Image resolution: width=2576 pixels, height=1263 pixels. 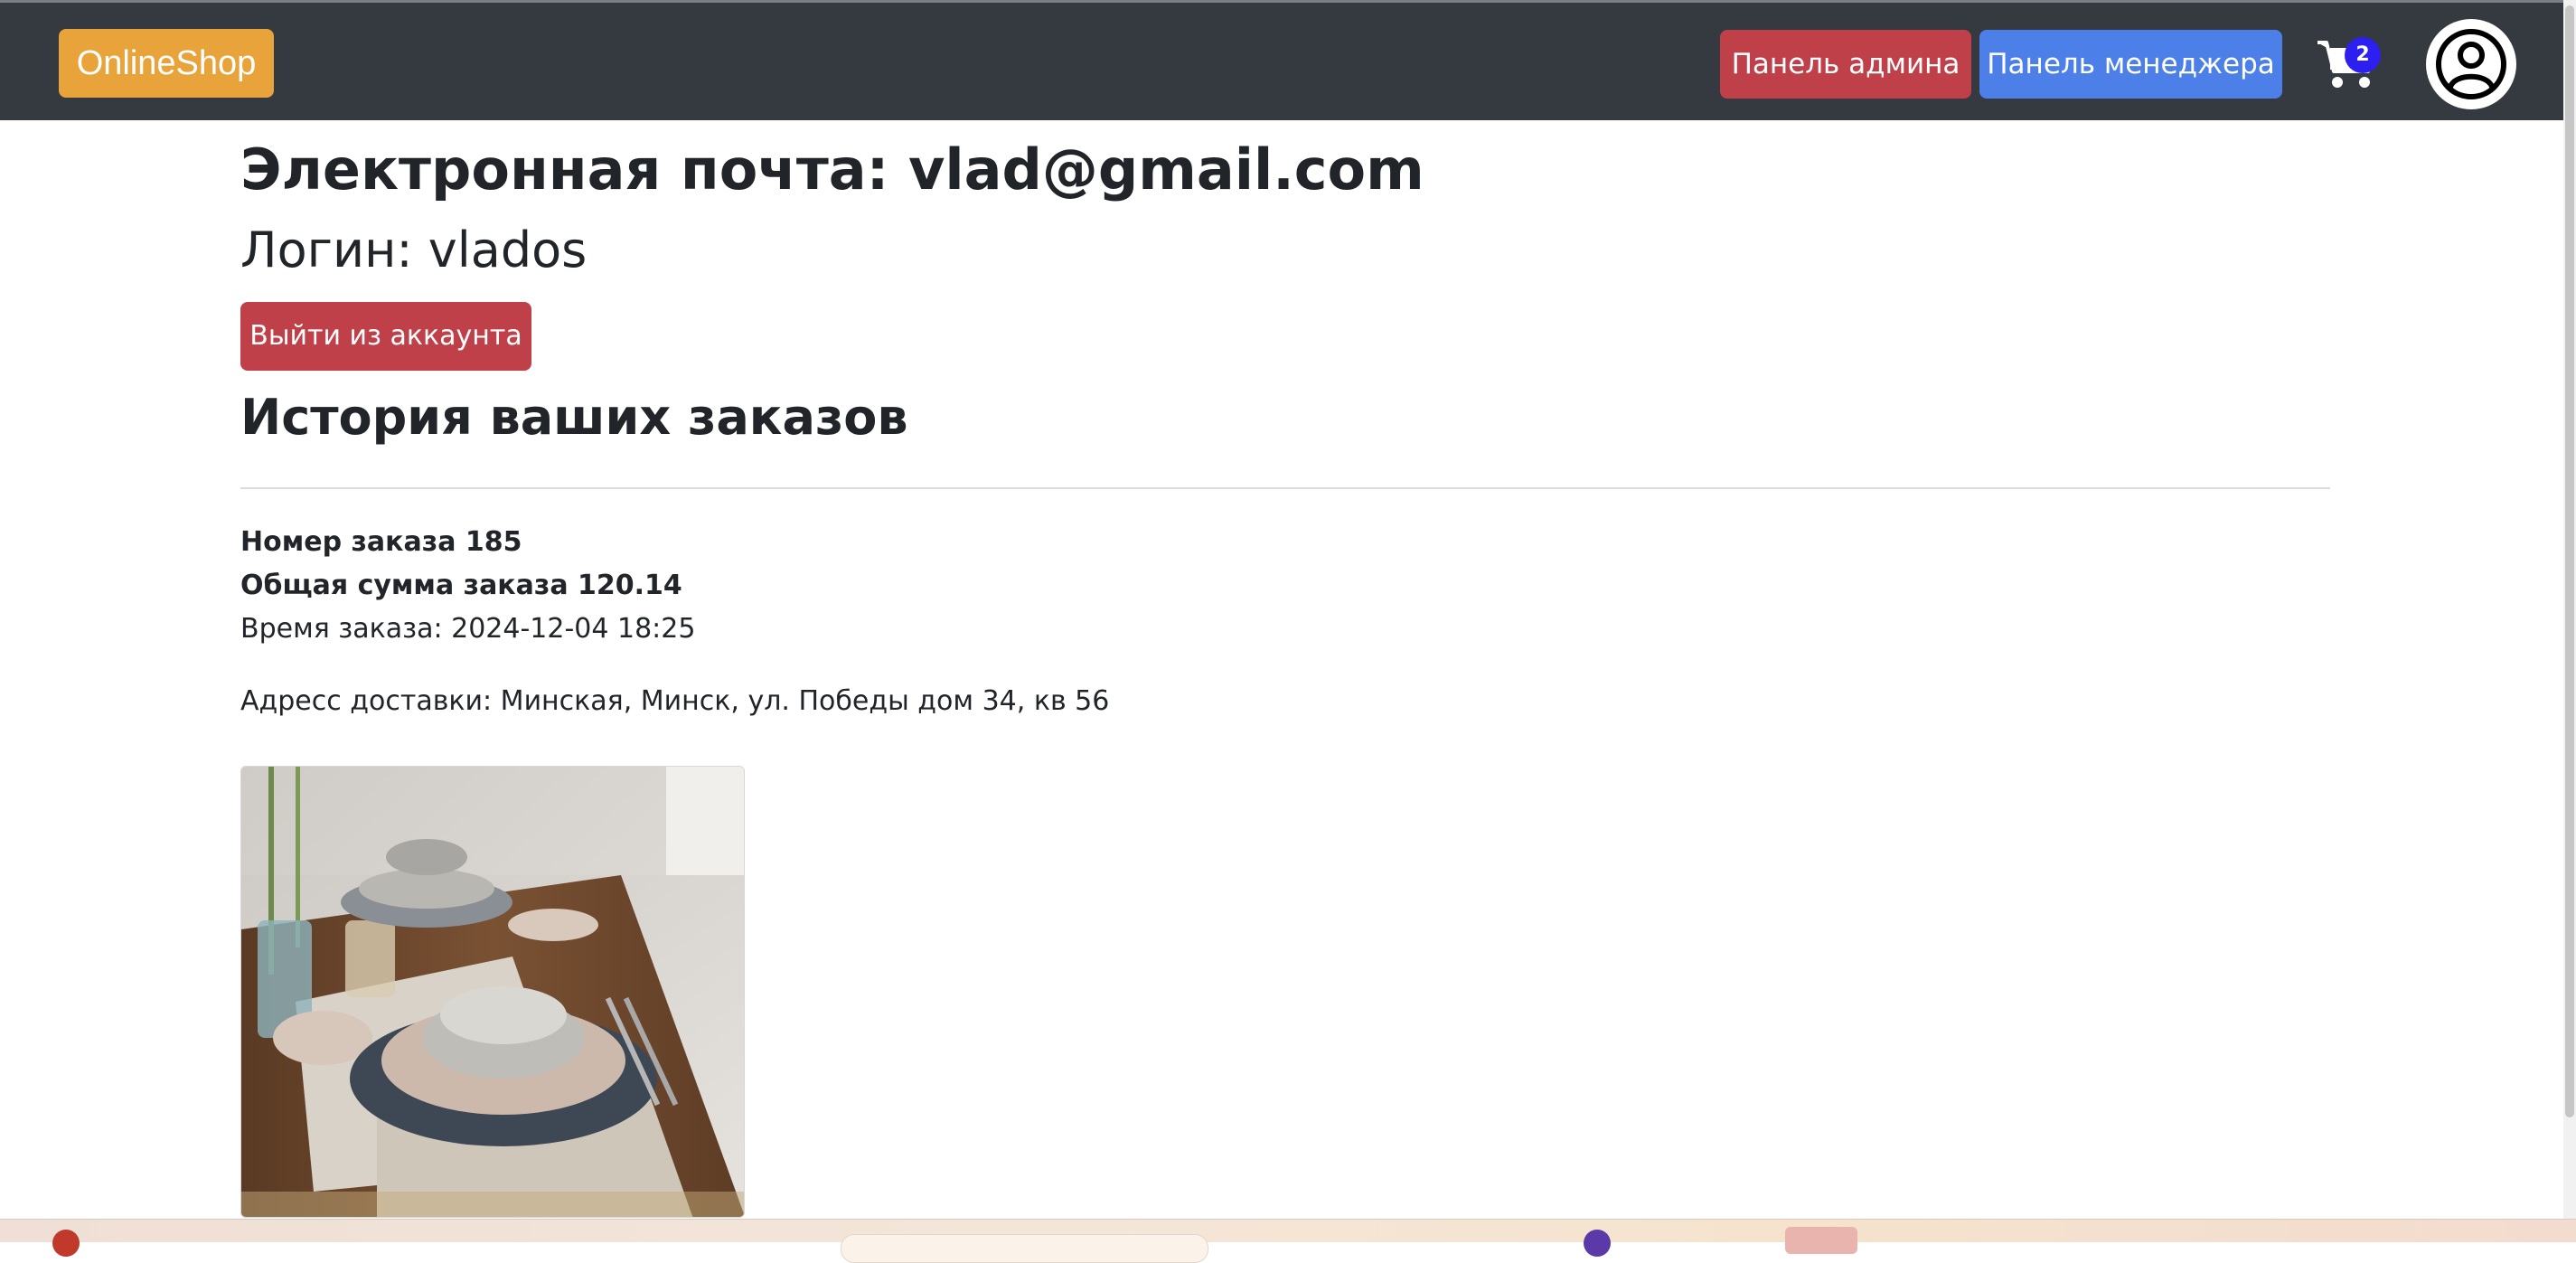 I want to click on os-taskbar, so click(x=1288, y=1230).